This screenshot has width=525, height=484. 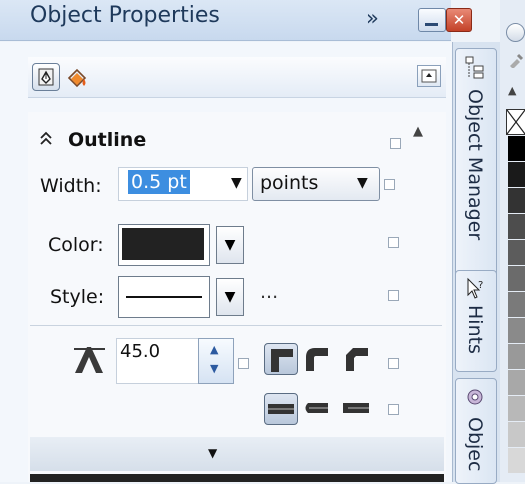 I want to click on spin-up-icon: ▲, so click(x=214, y=349).